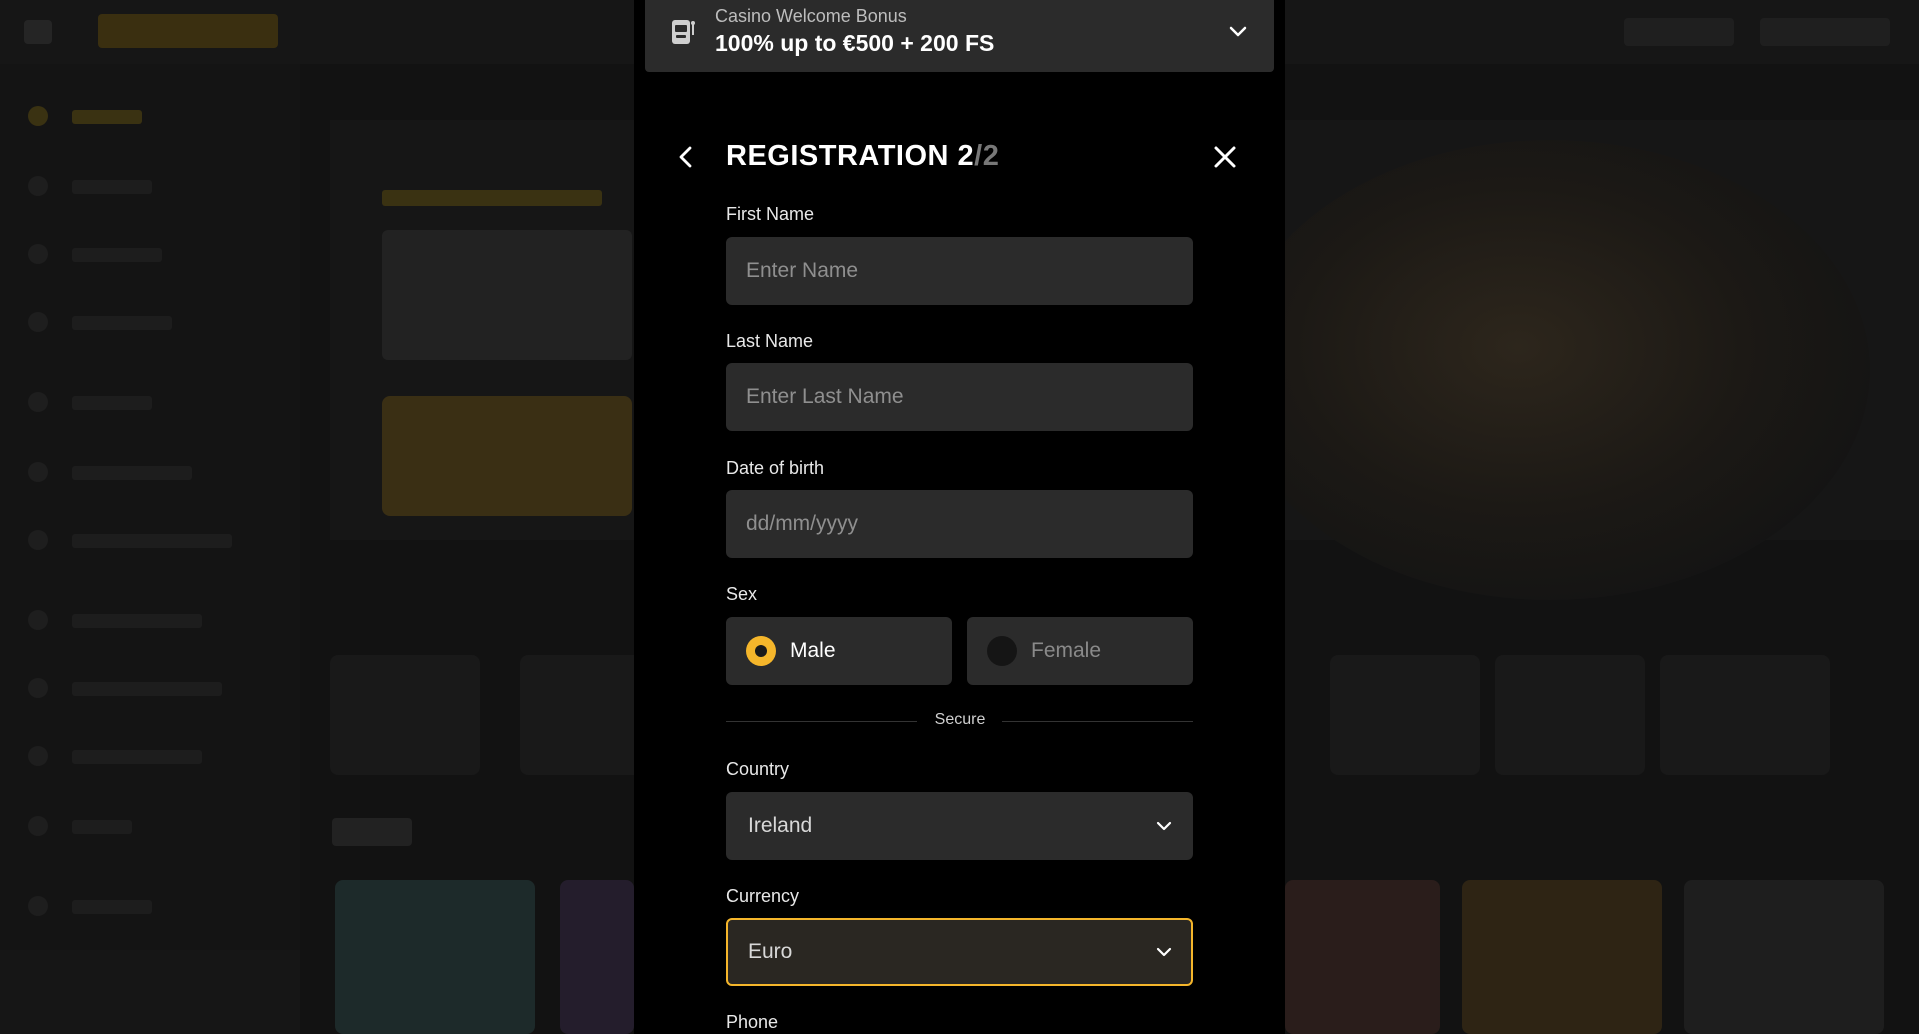 The width and height of the screenshot is (1919, 1034). I want to click on background-logo, so click(188, 31).